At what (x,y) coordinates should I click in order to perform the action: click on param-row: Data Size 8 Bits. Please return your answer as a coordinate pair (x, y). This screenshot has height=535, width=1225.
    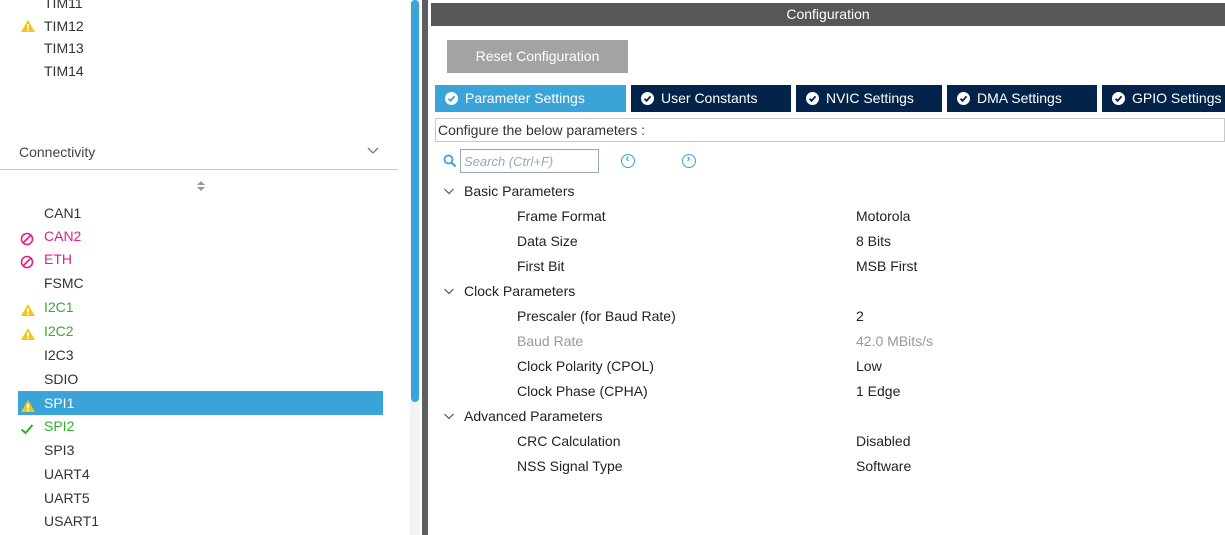
    Looking at the image, I should click on (867, 241).